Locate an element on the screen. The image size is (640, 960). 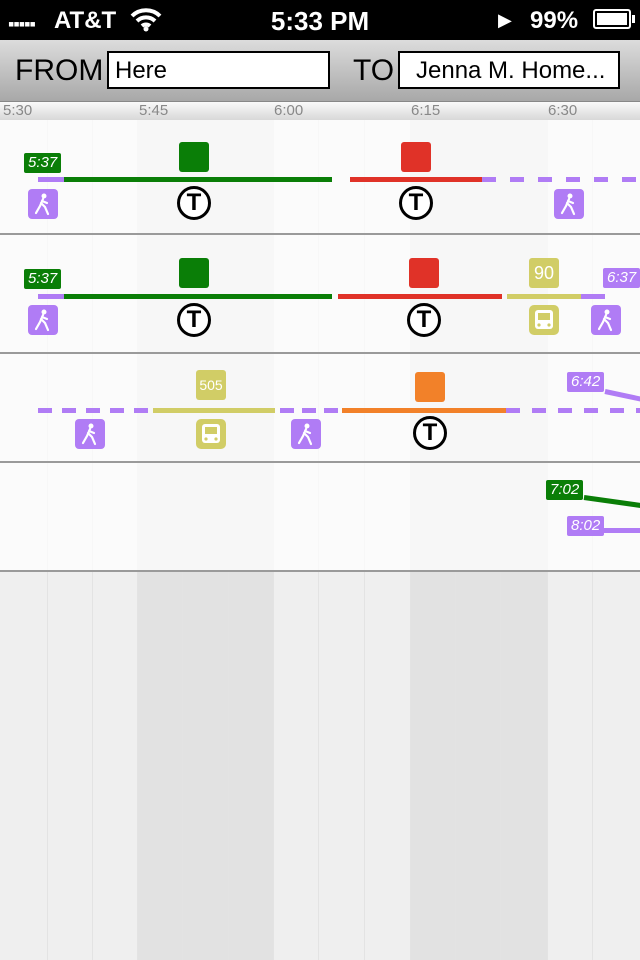
bus-route-badge: 505 is located at coordinates (211, 385).